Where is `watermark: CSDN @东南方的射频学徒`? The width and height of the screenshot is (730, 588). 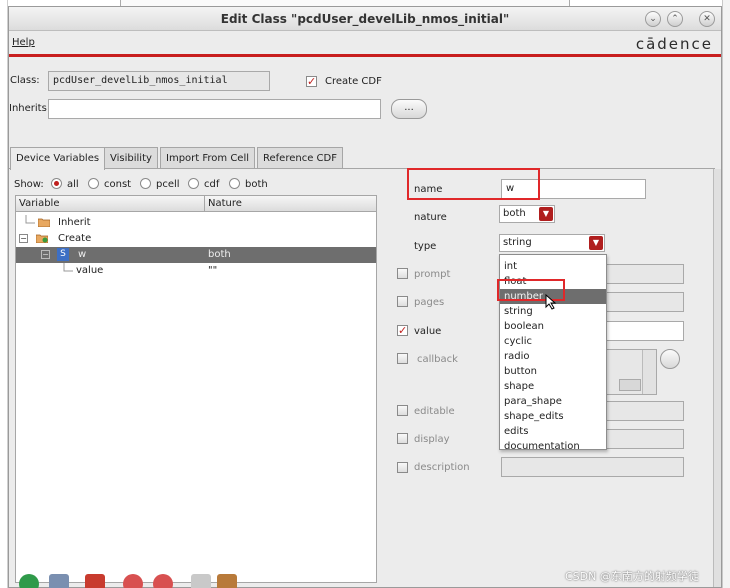
watermark: CSDN @东南方的射频学徒 is located at coordinates (632, 576).